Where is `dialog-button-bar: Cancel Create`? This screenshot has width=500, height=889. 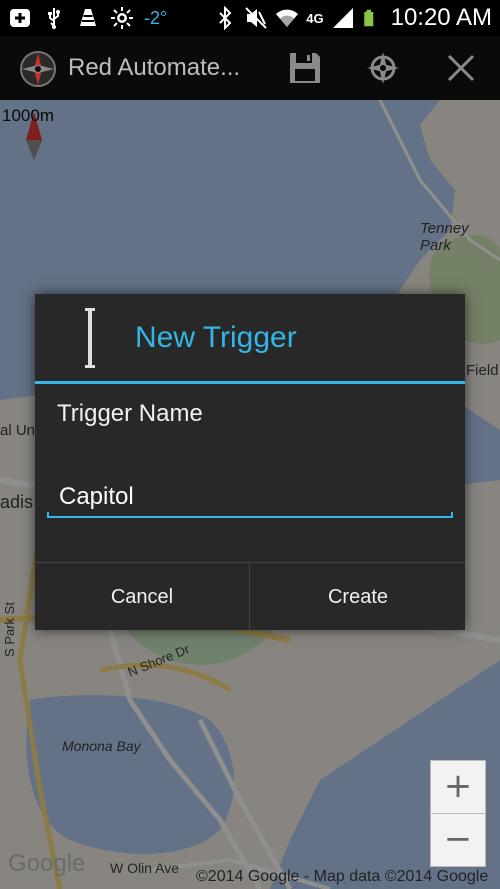 dialog-button-bar: Cancel Create is located at coordinates (250, 596).